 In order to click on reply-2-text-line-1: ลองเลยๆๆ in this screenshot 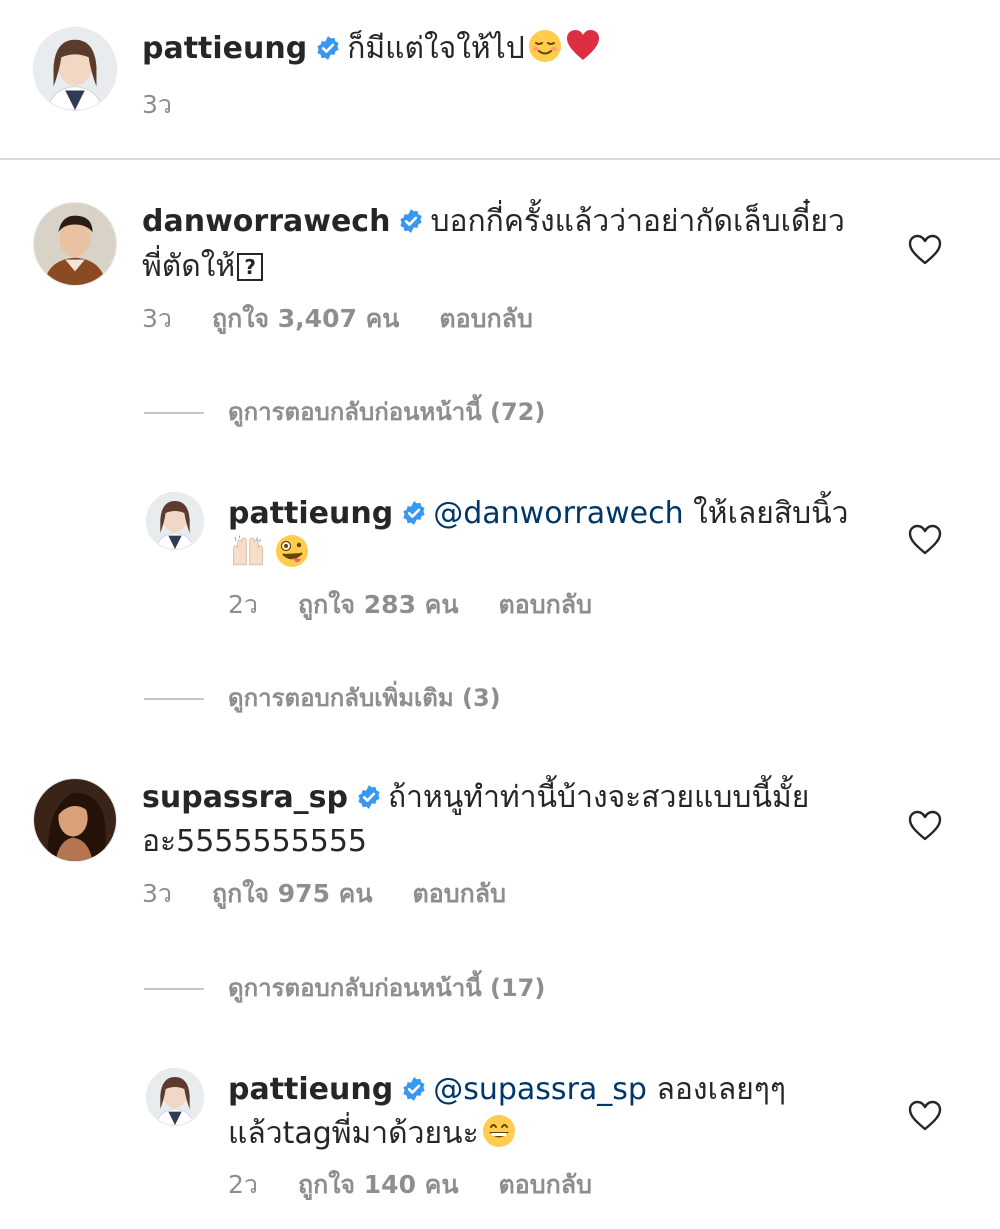, I will do `click(721, 1089)`.